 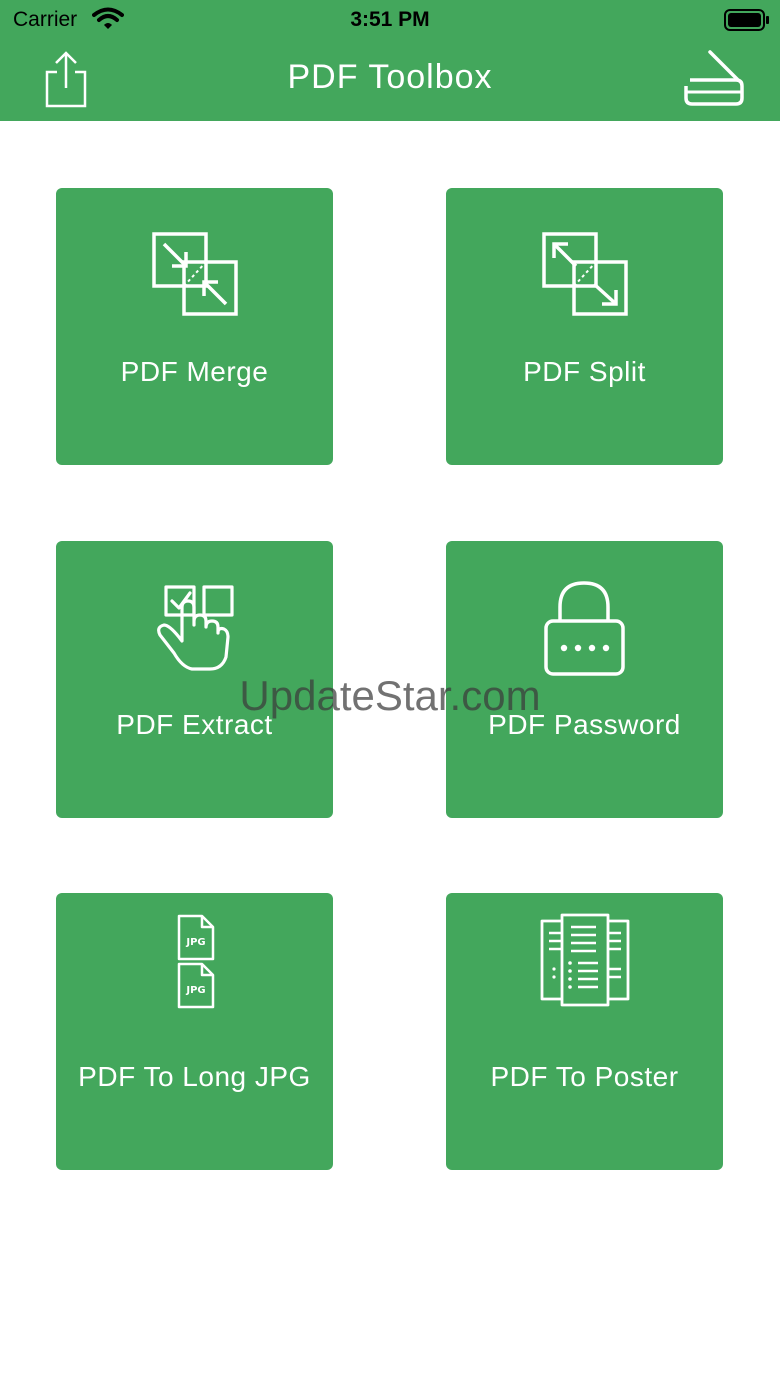 What do you see at coordinates (194, 679) in the screenshot?
I see `tool-pdf-extract: PDF Extract` at bounding box center [194, 679].